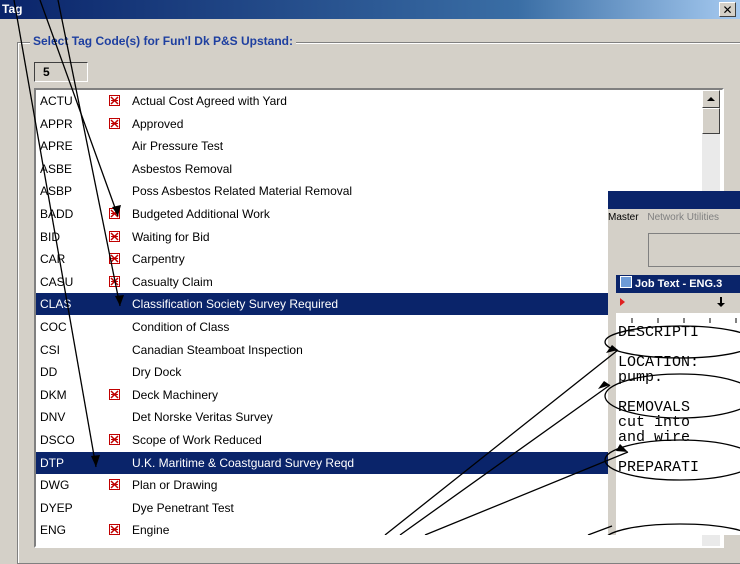 This screenshot has height=564, width=740. What do you see at coordinates (53, 530) in the screenshot?
I see `tag-code: ENG` at bounding box center [53, 530].